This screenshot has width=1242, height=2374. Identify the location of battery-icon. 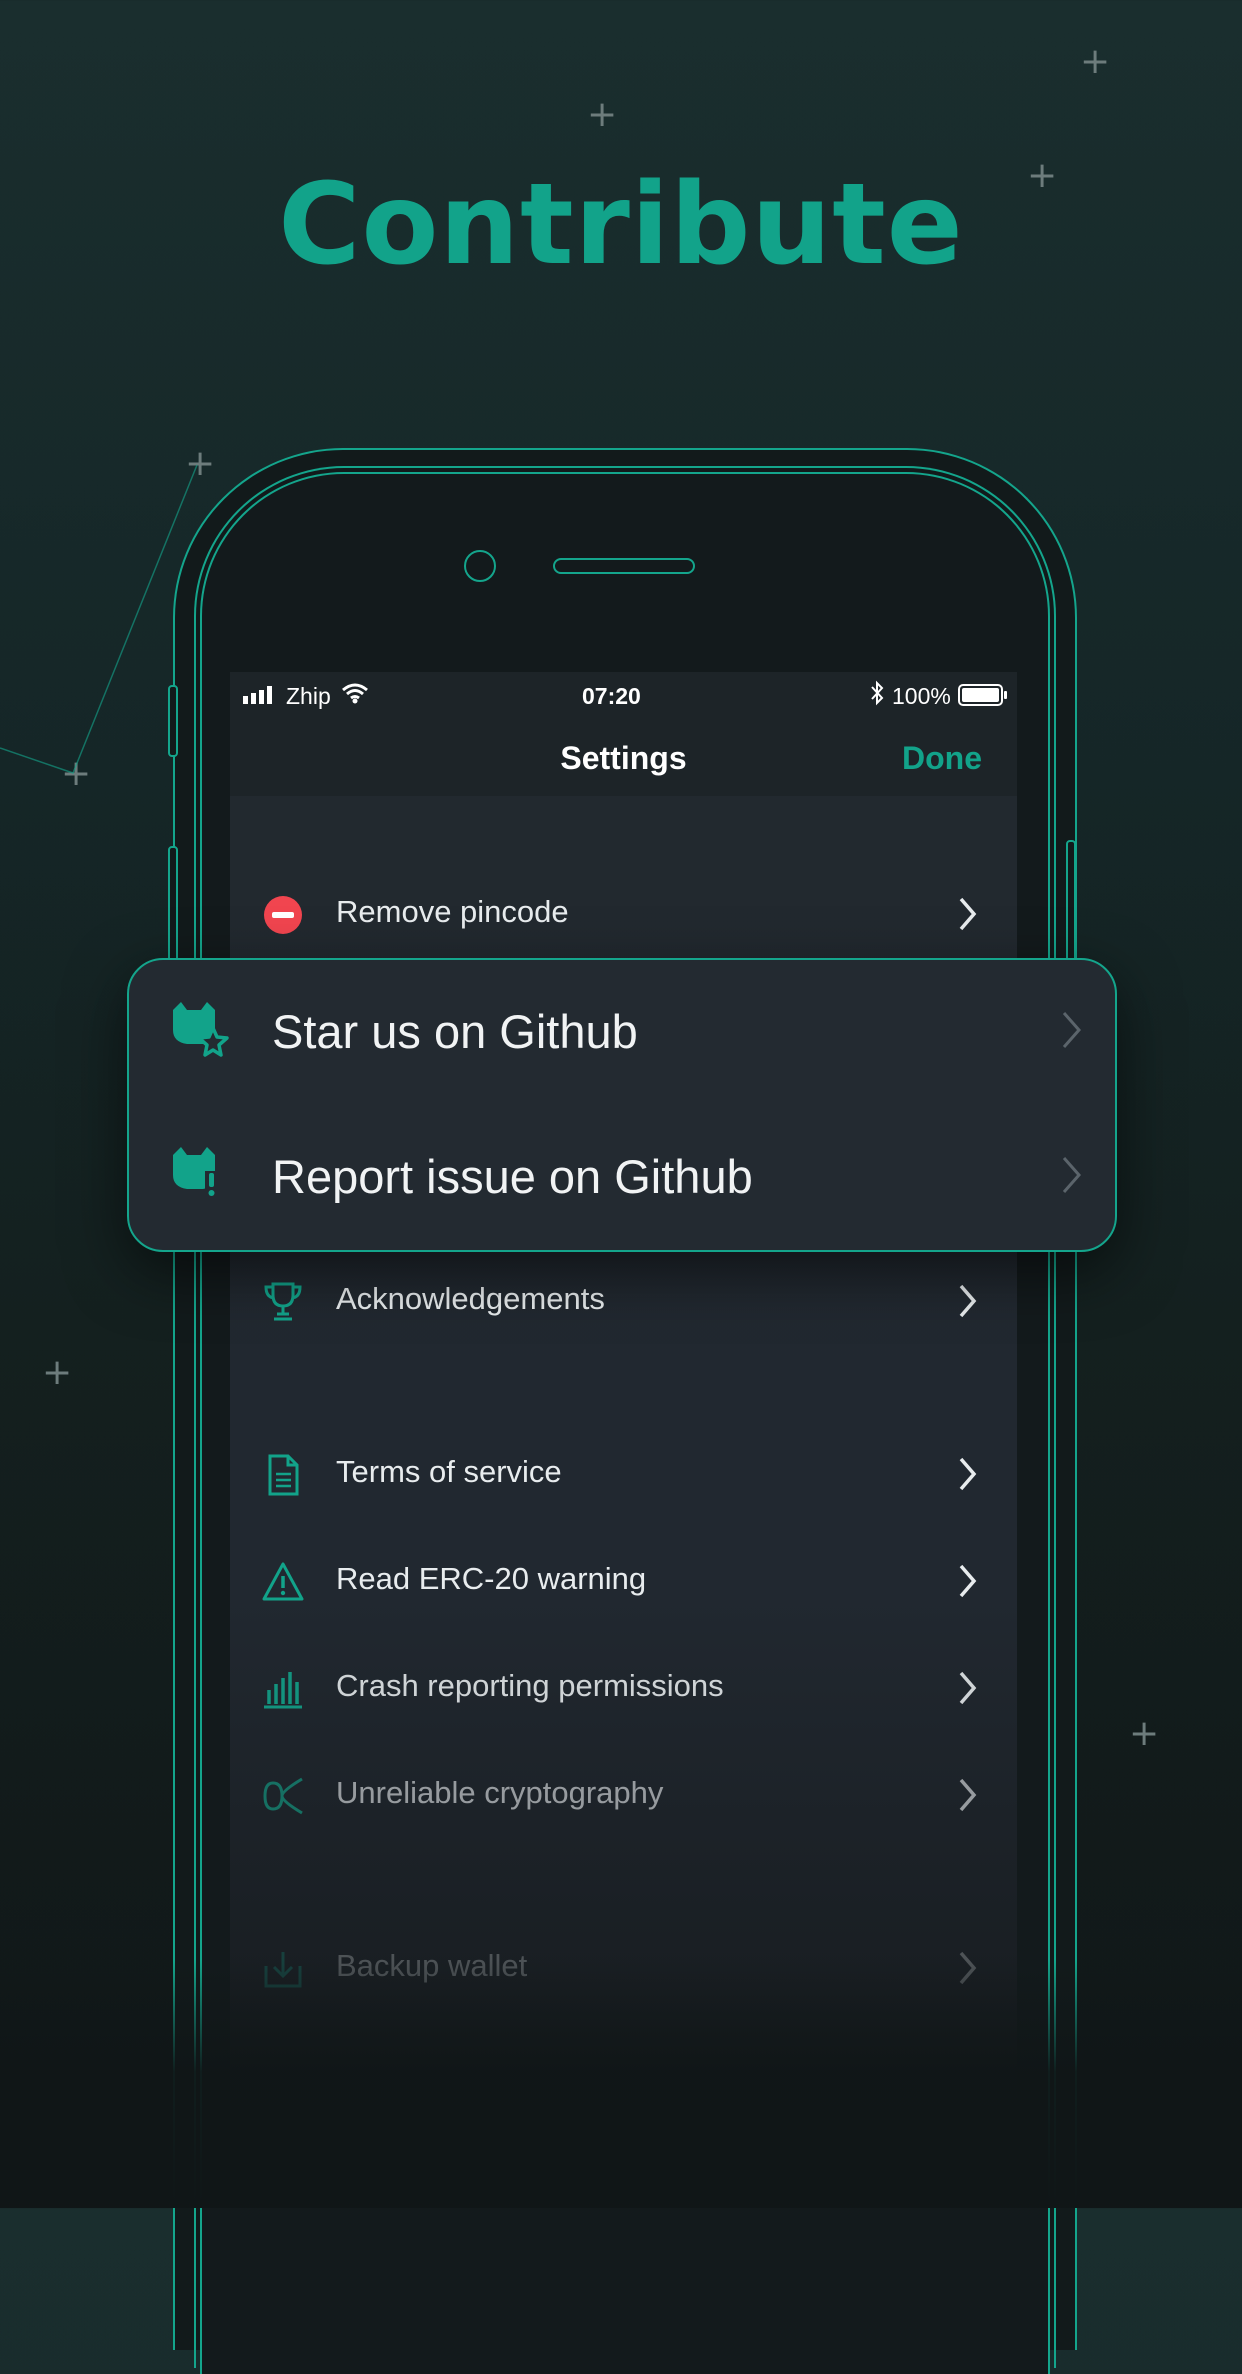
(982, 695).